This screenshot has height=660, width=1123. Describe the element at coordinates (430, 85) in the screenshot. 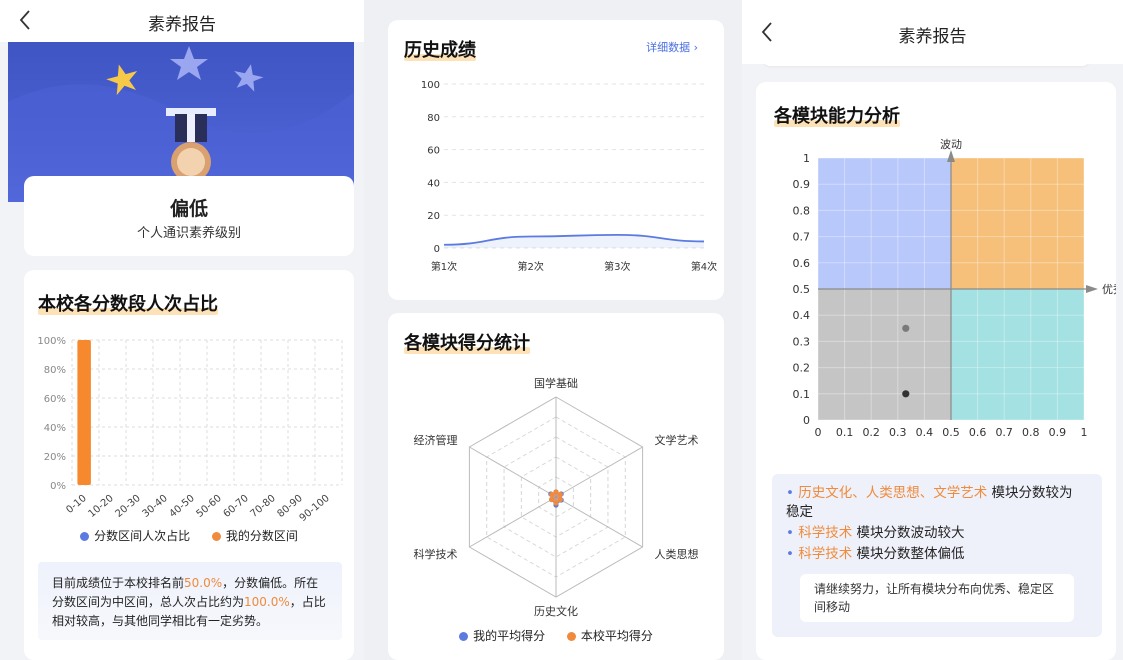

I see `y-tick-label: 100` at that location.